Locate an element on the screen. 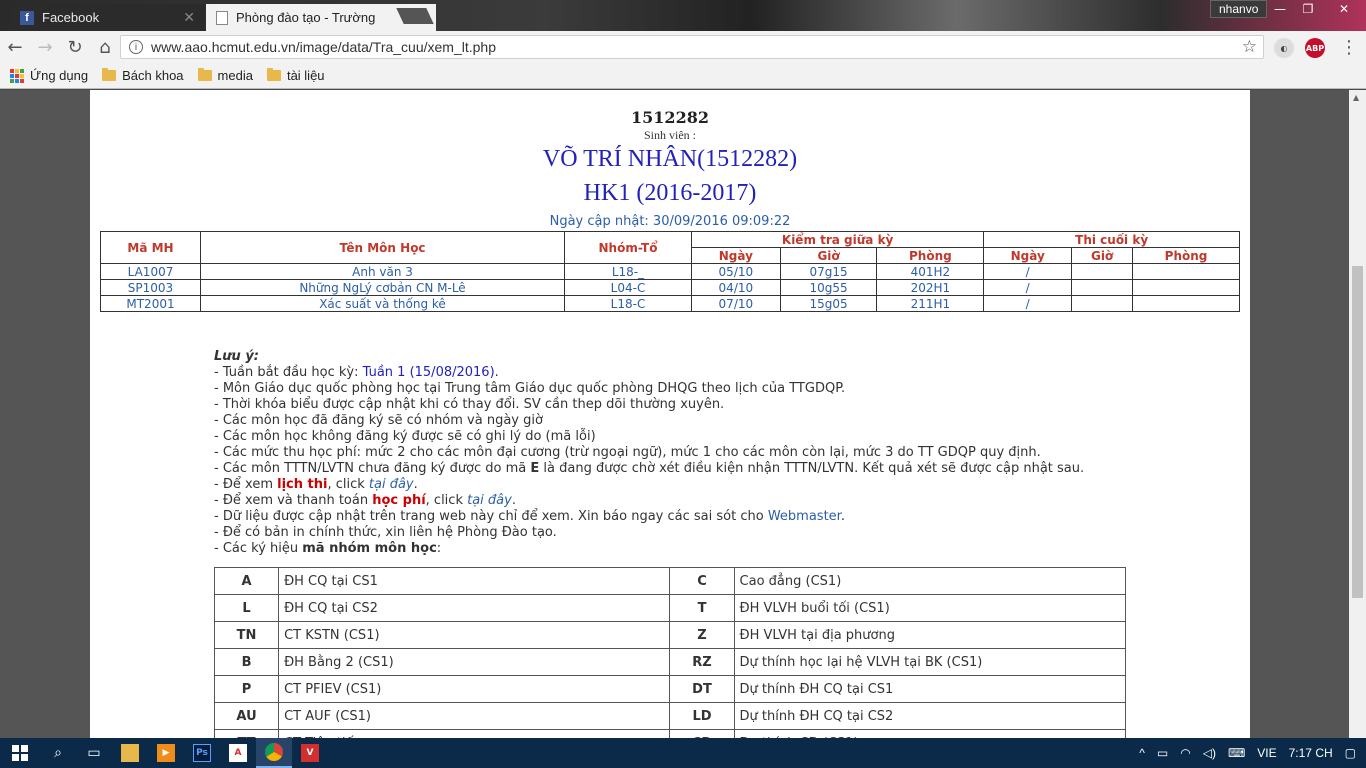 The height and width of the screenshot is (768, 1366). start-button is located at coordinates (20, 753).